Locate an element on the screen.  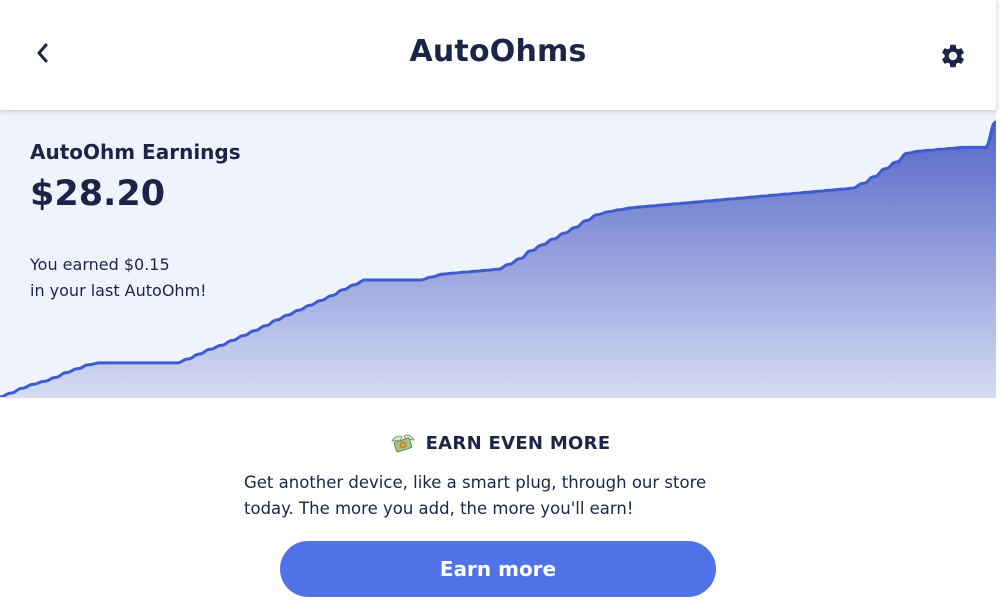
page-title: AutoOhms is located at coordinates (498, 51).